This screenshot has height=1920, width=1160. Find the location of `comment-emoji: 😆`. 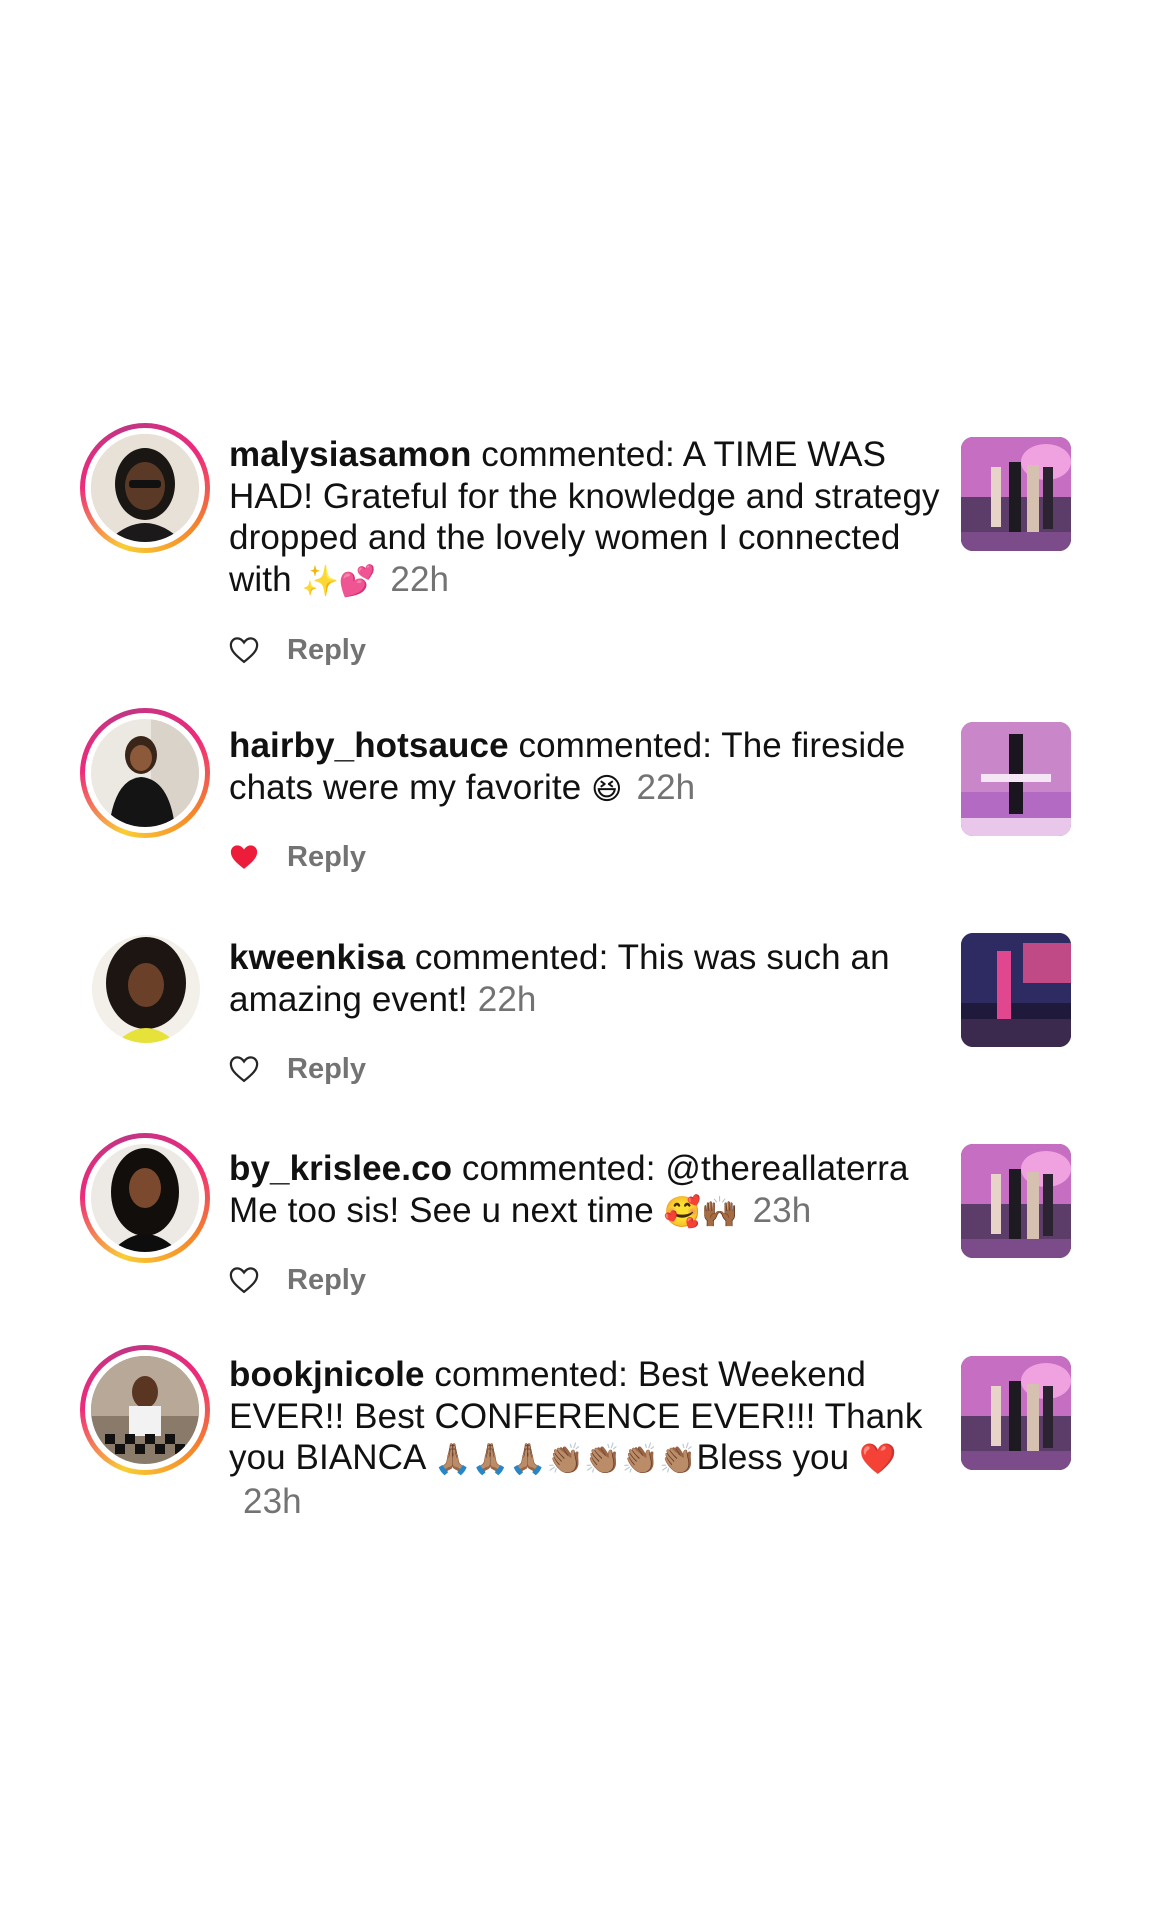

comment-emoji: 😆 is located at coordinates (607, 789).